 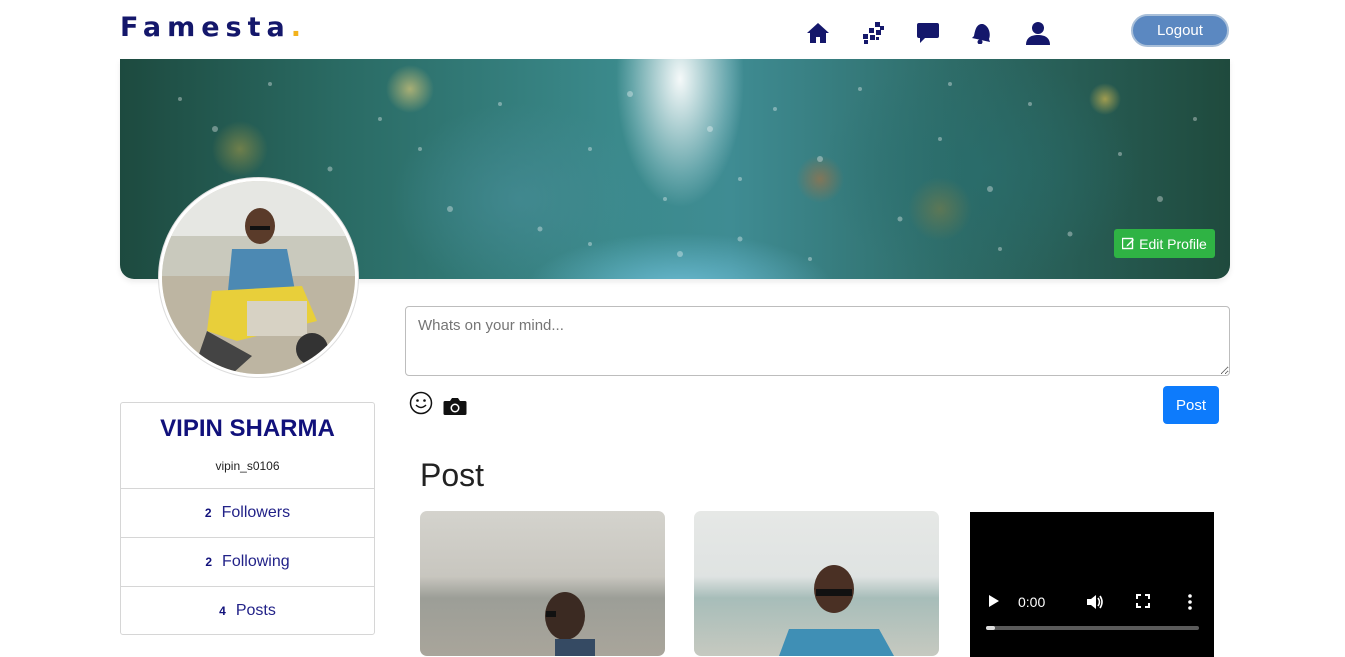 I want to click on apps-icon, so click(x=873, y=33).